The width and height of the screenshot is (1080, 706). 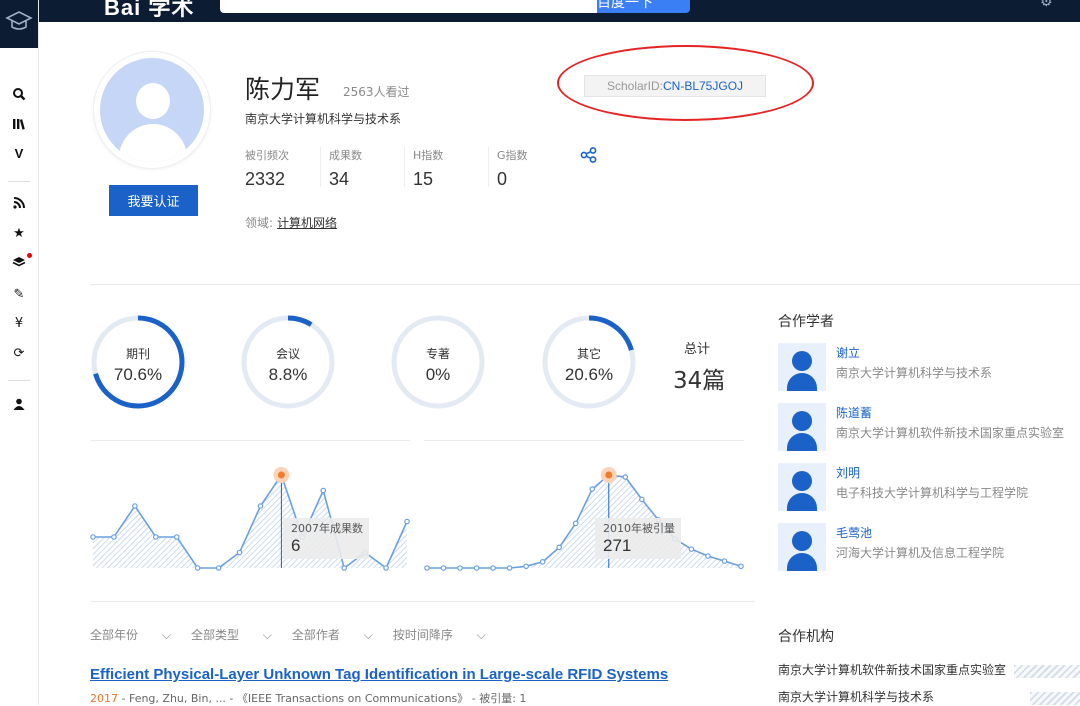 I want to click on institution-name: 南京大学计算机科学与技术系, so click(x=893, y=696).